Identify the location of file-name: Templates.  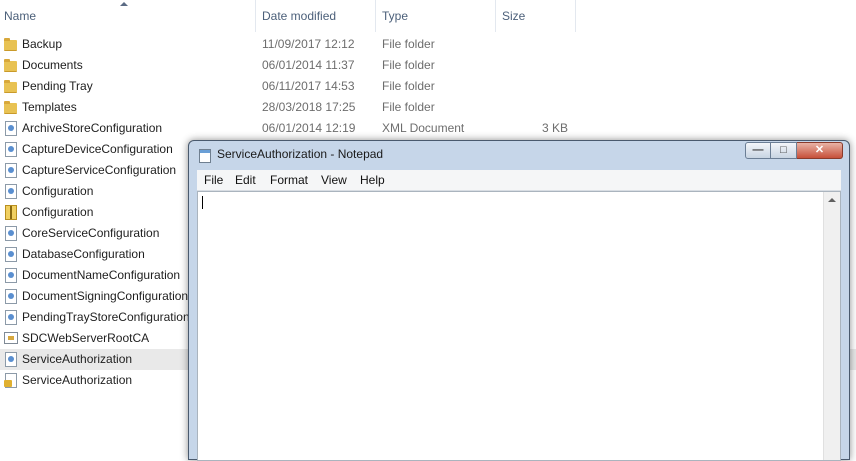
(49, 107).